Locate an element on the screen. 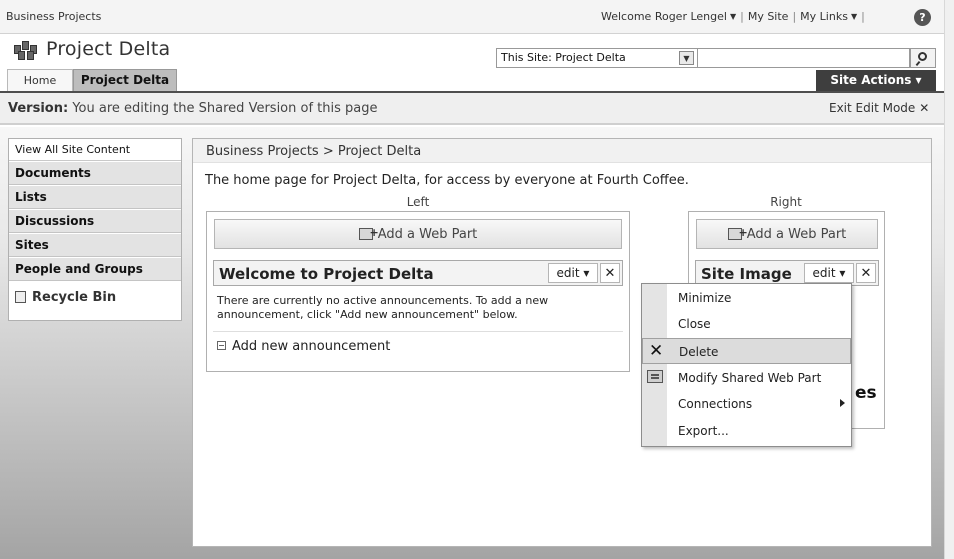 The height and width of the screenshot is (559, 954). search-icon is located at coordinates (922, 56).